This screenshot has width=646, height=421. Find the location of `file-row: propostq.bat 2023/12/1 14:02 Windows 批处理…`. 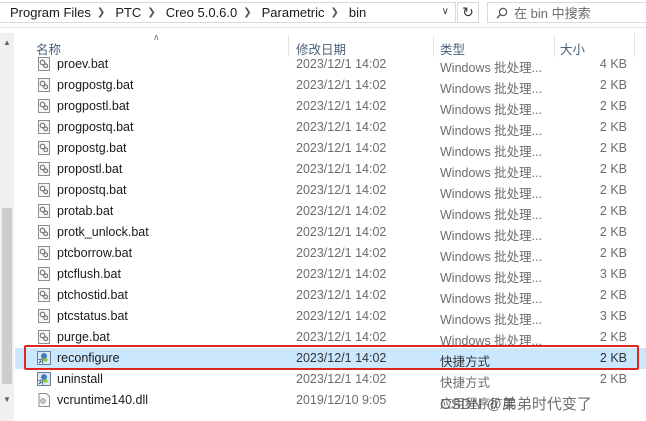

file-row: propostq.bat 2023/12/1 14:02 Windows 批处理… is located at coordinates (330, 190).